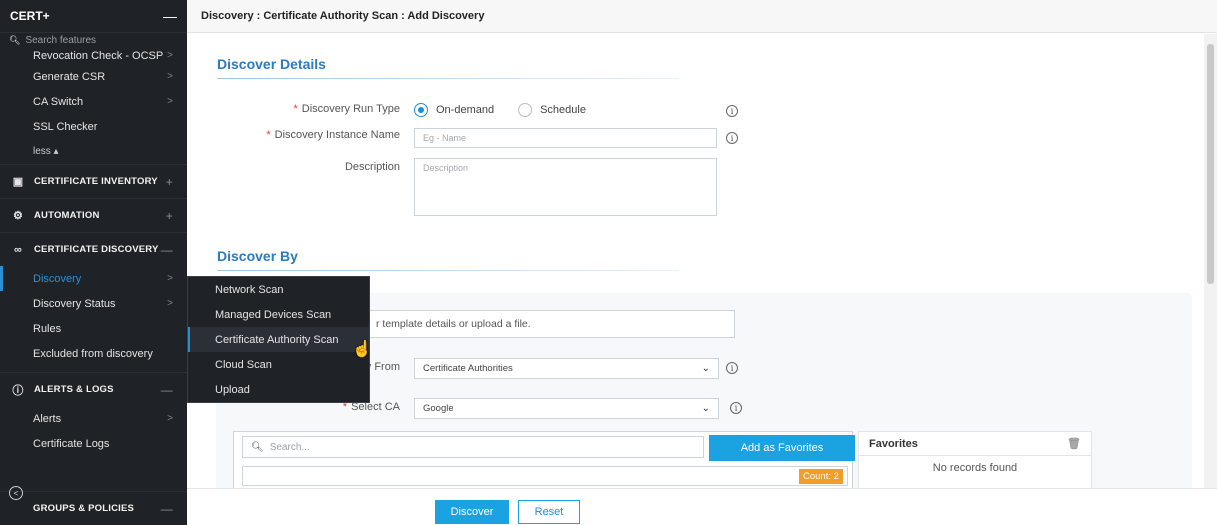  I want to click on sidebar-item-label: Discovery Status, so click(74, 303).